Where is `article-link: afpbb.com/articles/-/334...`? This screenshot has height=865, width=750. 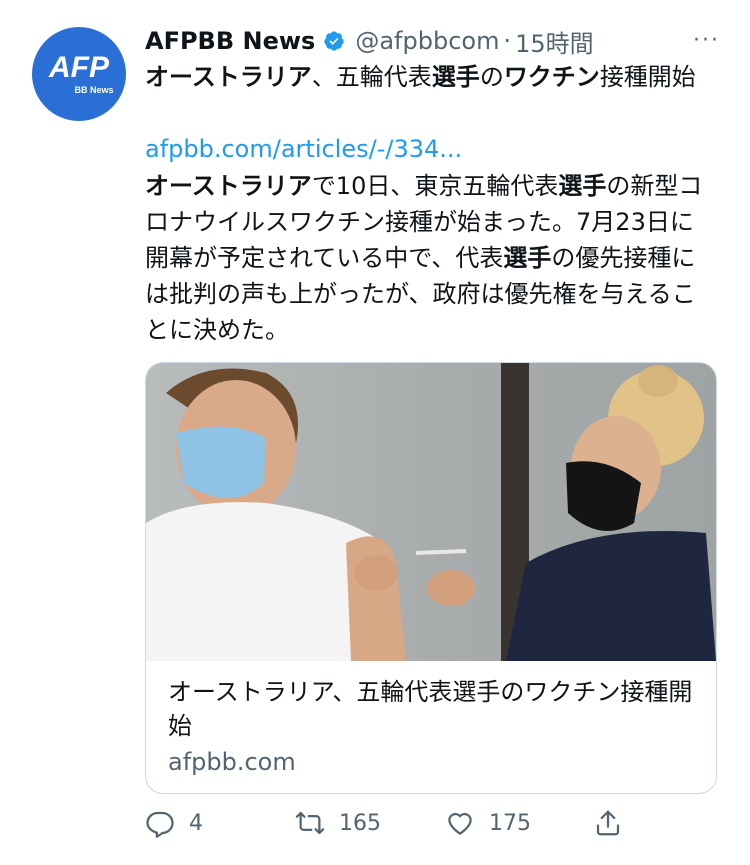
article-link: afpbb.com/articles/-/334... is located at coordinates (303, 149).